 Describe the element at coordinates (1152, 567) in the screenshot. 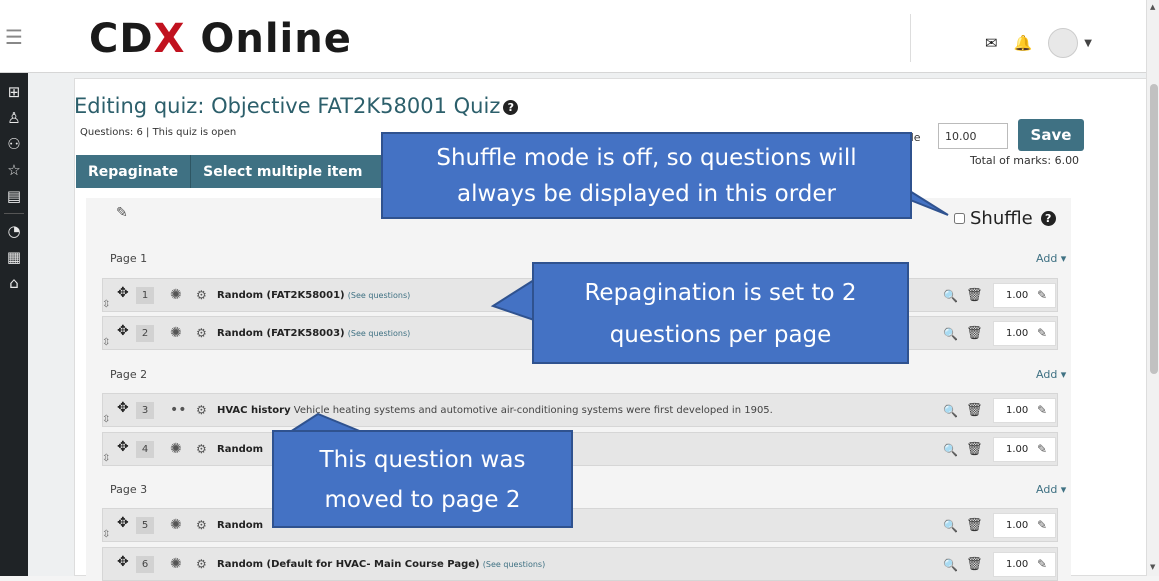

I see `scroll-down-icon: ▼` at that location.